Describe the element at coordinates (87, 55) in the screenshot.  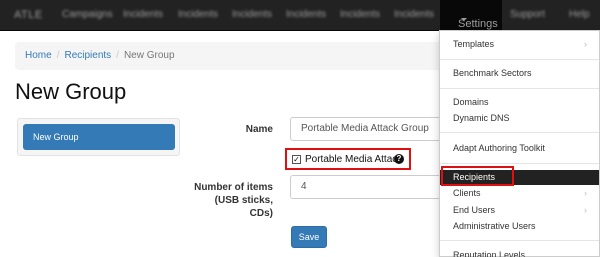
I see `breadcrumb-recipients-link: Recipients` at that location.